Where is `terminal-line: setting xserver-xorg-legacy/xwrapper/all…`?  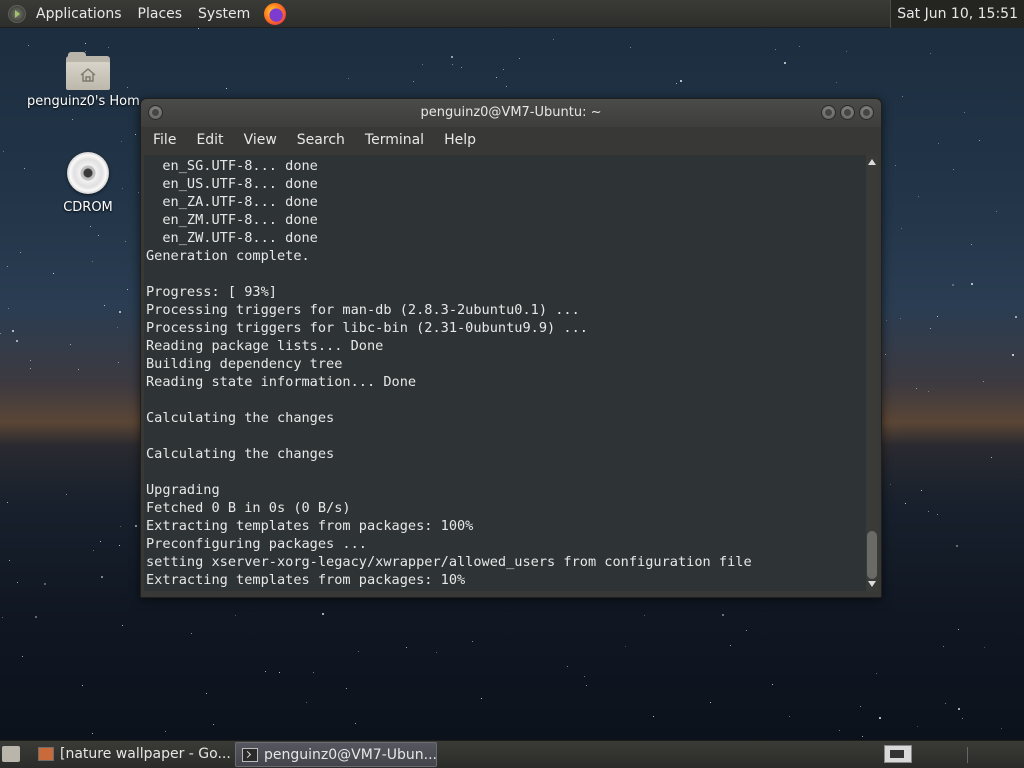 terminal-line: setting xserver-xorg-legacy/xwrapper/all… is located at coordinates (449, 562).